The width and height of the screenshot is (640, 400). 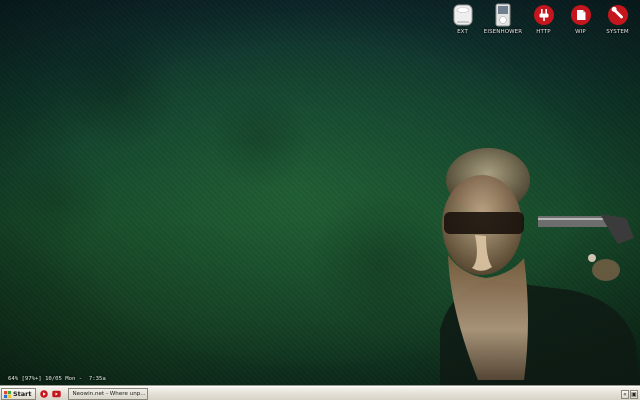 I want to click on desktop-icon-label: EXT, so click(x=462, y=32).